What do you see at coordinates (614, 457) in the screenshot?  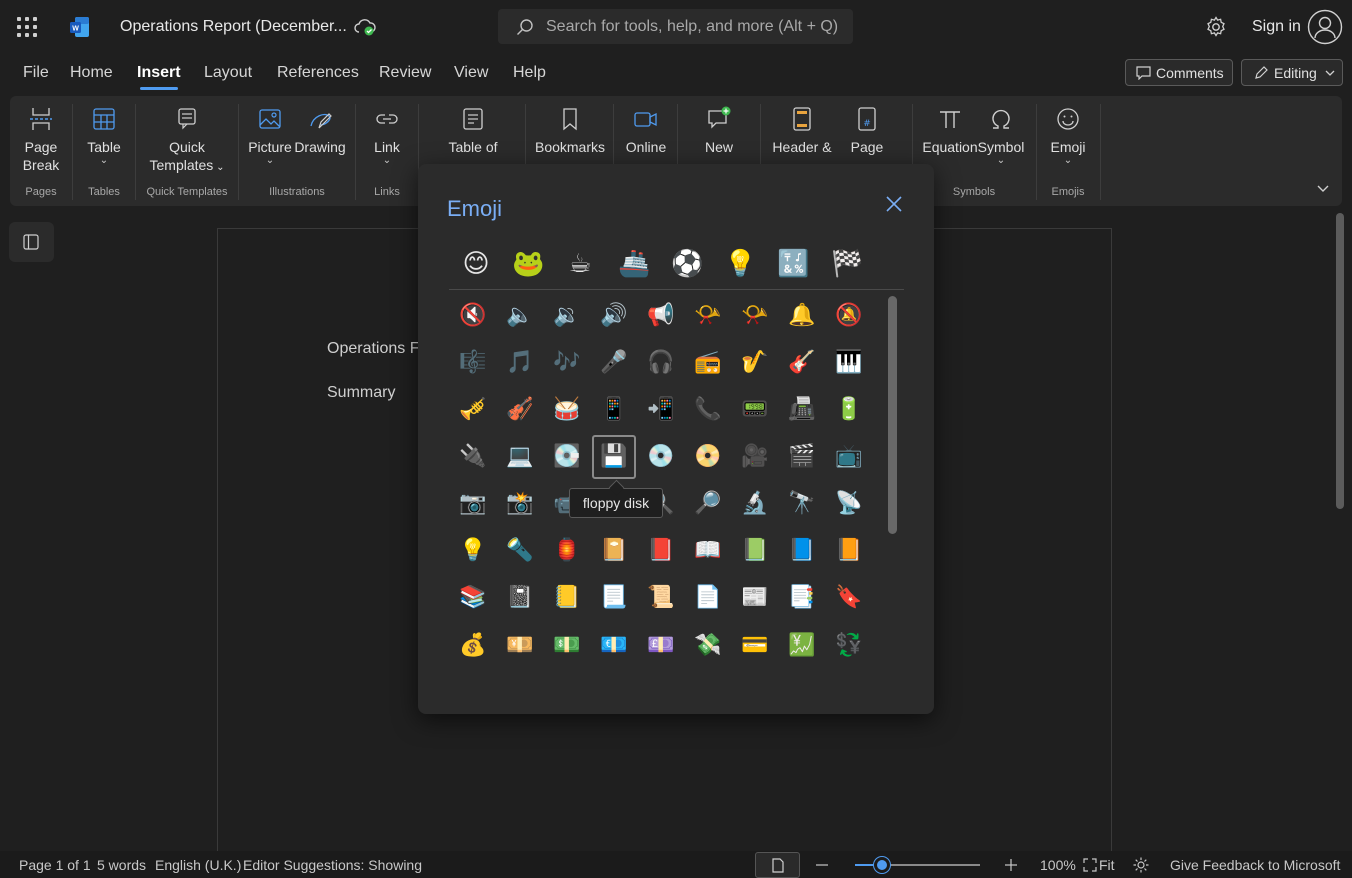 I see `emoji-cell: 💾` at bounding box center [614, 457].